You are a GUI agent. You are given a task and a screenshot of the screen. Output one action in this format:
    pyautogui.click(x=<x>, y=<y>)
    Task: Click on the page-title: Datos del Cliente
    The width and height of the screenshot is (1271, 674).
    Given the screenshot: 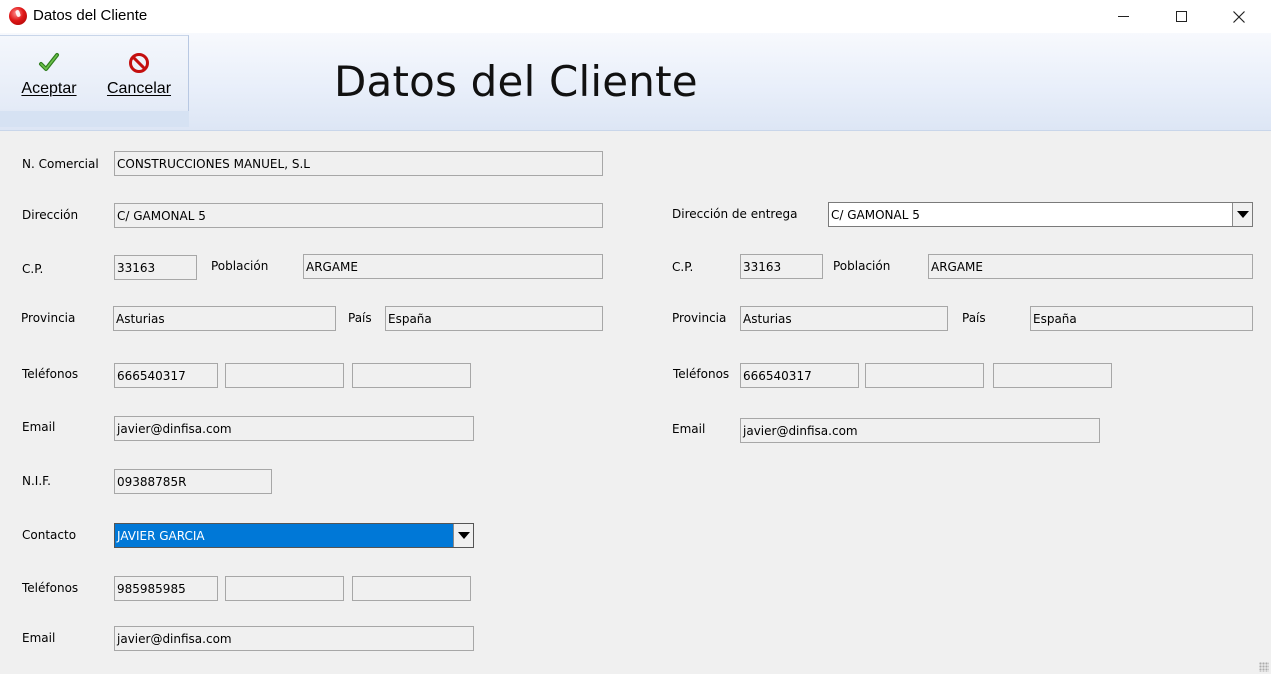 What is the action you would take?
    pyautogui.click(x=516, y=81)
    